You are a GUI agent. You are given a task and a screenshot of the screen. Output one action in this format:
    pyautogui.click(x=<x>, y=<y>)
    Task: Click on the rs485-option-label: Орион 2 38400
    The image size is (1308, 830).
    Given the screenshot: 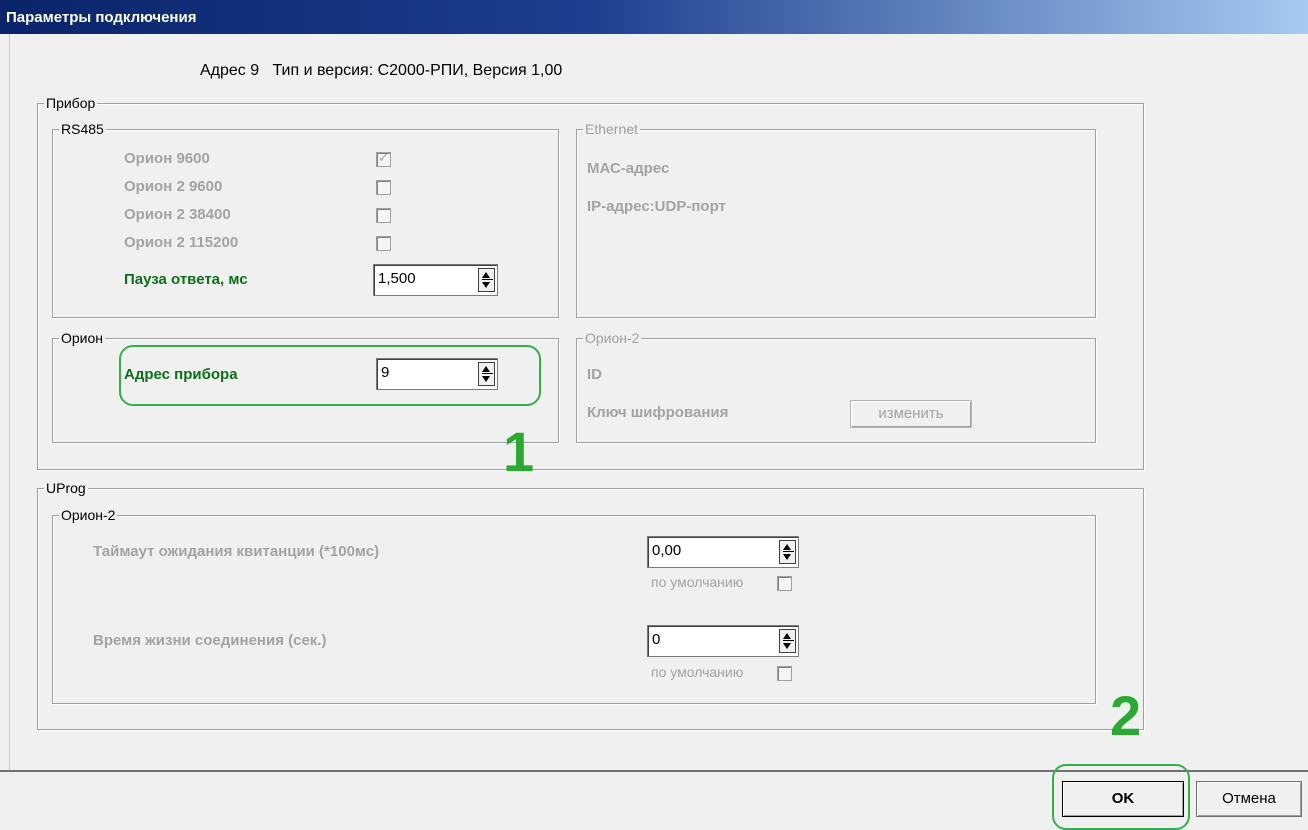 What is the action you would take?
    pyautogui.click(x=177, y=214)
    